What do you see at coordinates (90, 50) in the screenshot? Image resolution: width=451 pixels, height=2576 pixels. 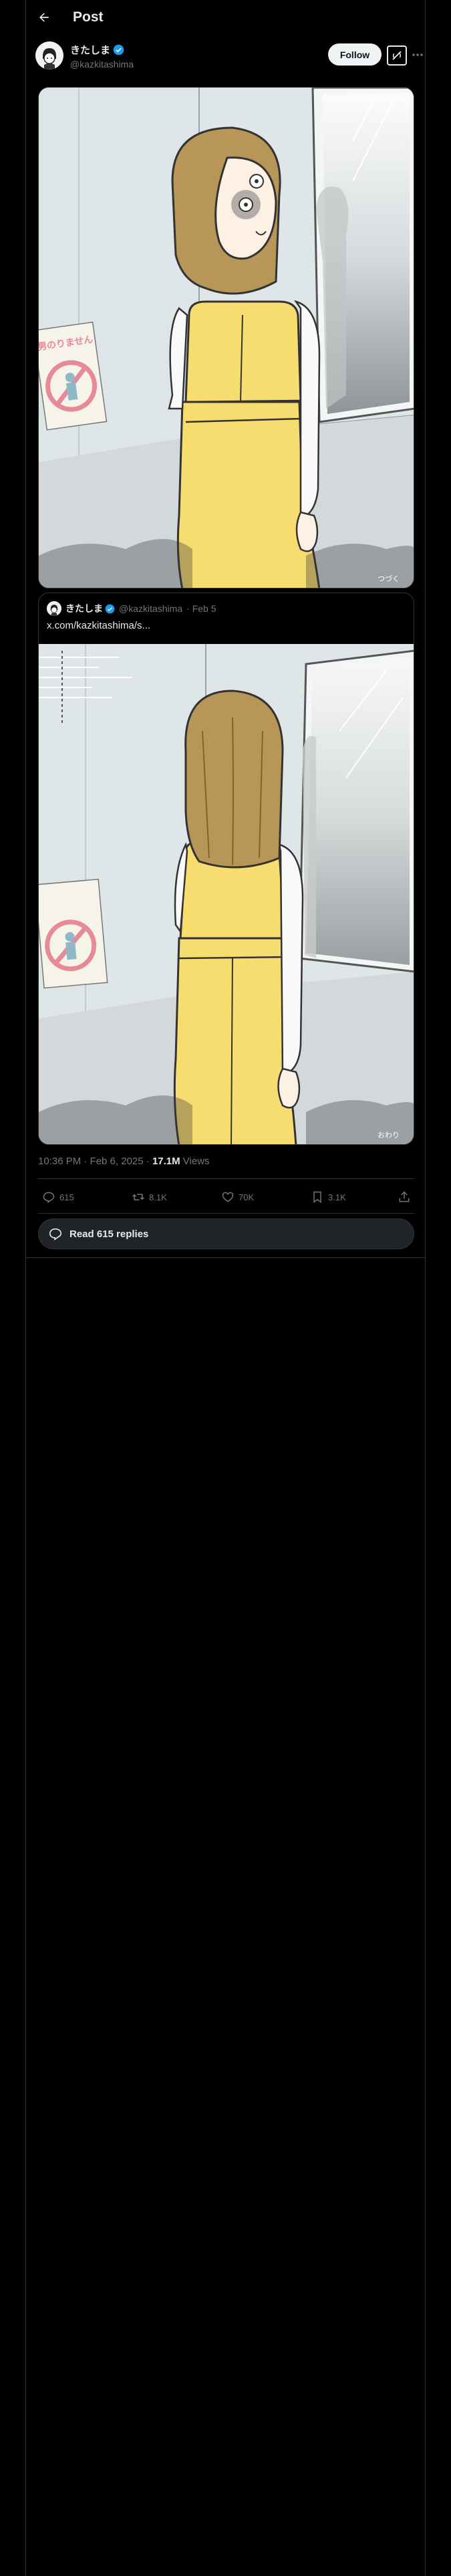 I see `author-display-name: きたしま` at bounding box center [90, 50].